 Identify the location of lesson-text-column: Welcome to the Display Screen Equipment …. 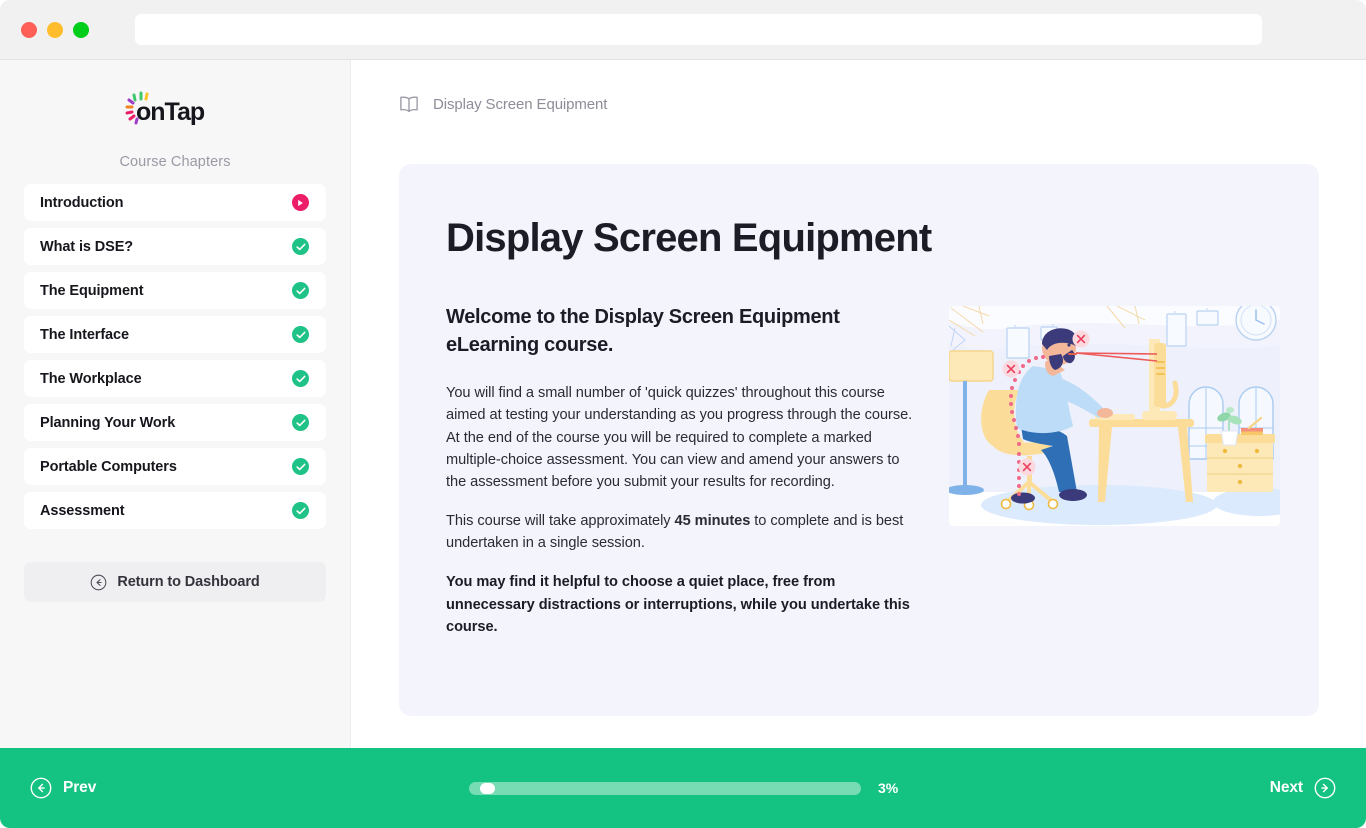
(681, 471).